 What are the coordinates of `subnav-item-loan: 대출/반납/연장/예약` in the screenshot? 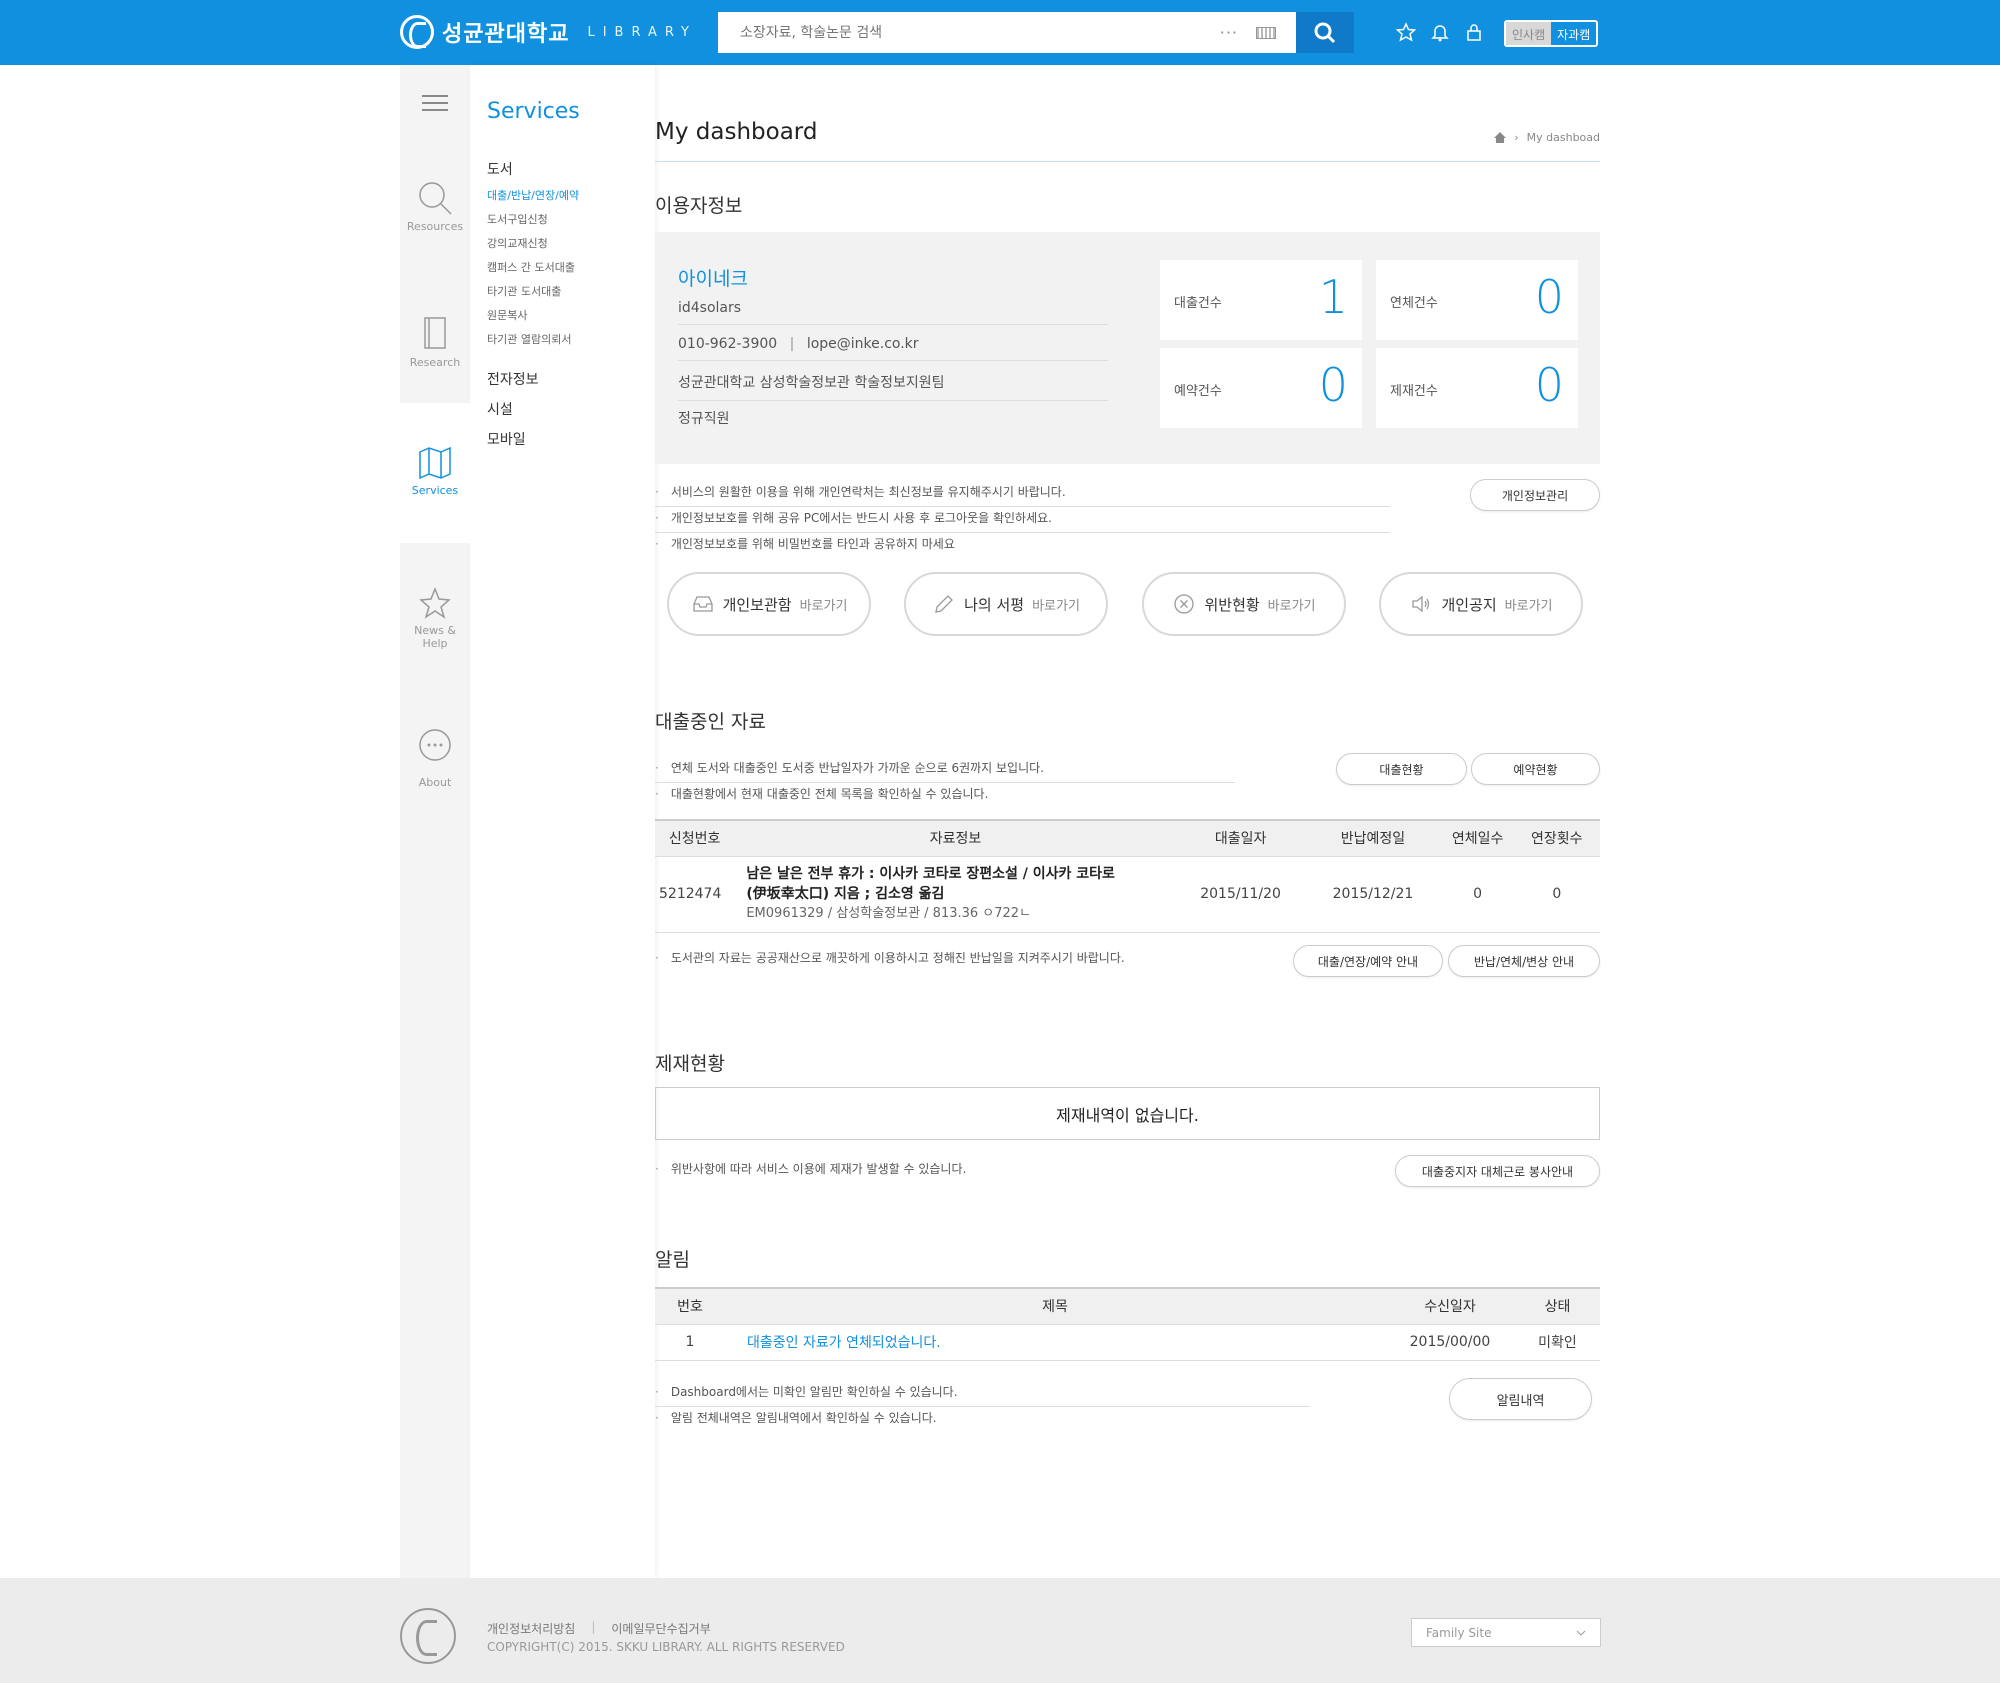 It's located at (533, 195).